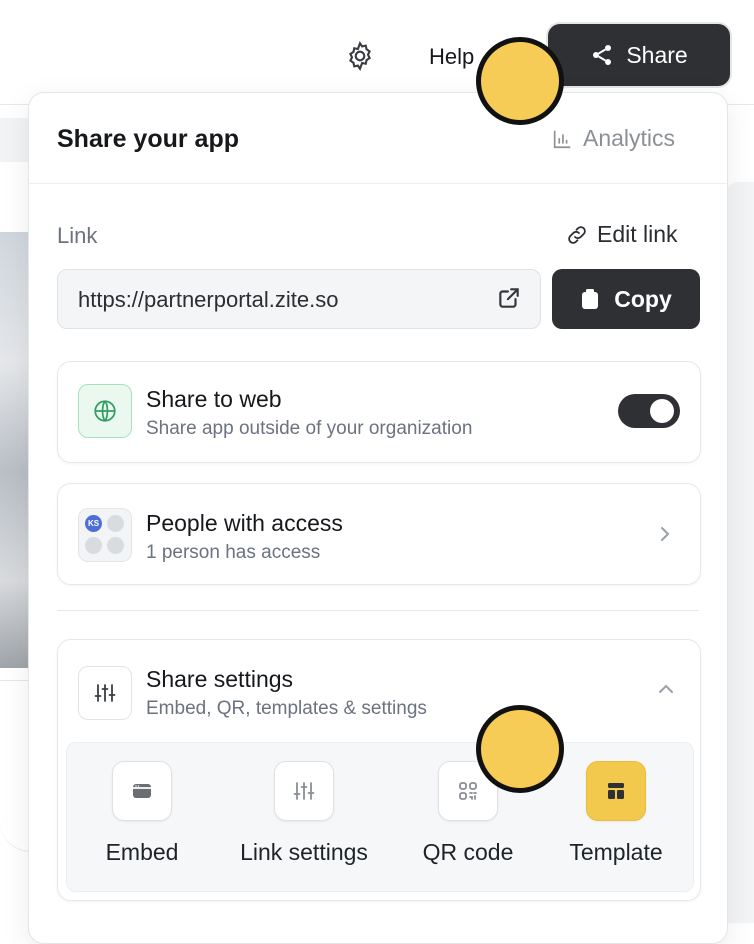 The image size is (754, 944). Describe the element at coordinates (304, 852) in the screenshot. I see `link-settings-label: Link settings` at that location.